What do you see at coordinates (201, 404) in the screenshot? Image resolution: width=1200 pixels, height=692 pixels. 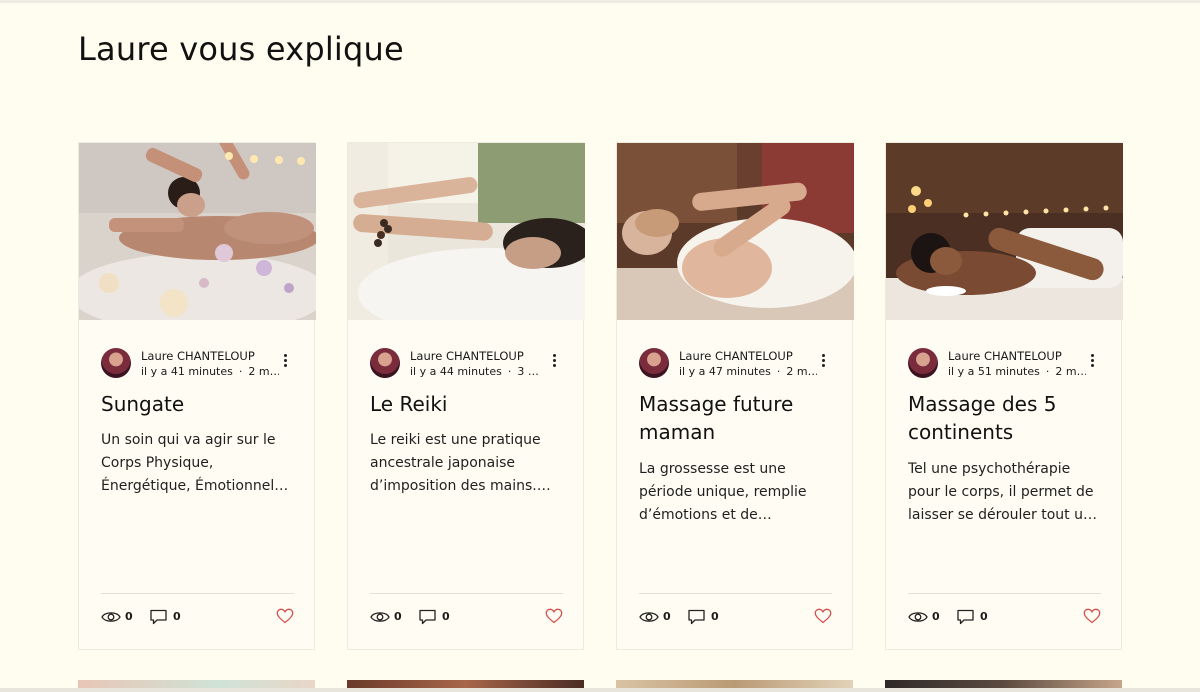 I see `post-title: Sungate` at bounding box center [201, 404].